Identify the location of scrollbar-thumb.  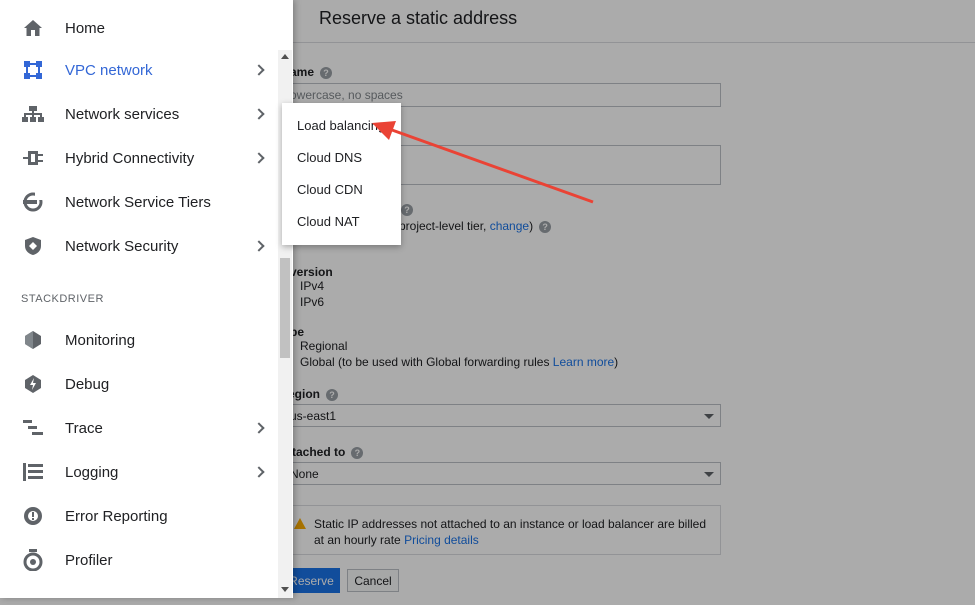
(285, 308).